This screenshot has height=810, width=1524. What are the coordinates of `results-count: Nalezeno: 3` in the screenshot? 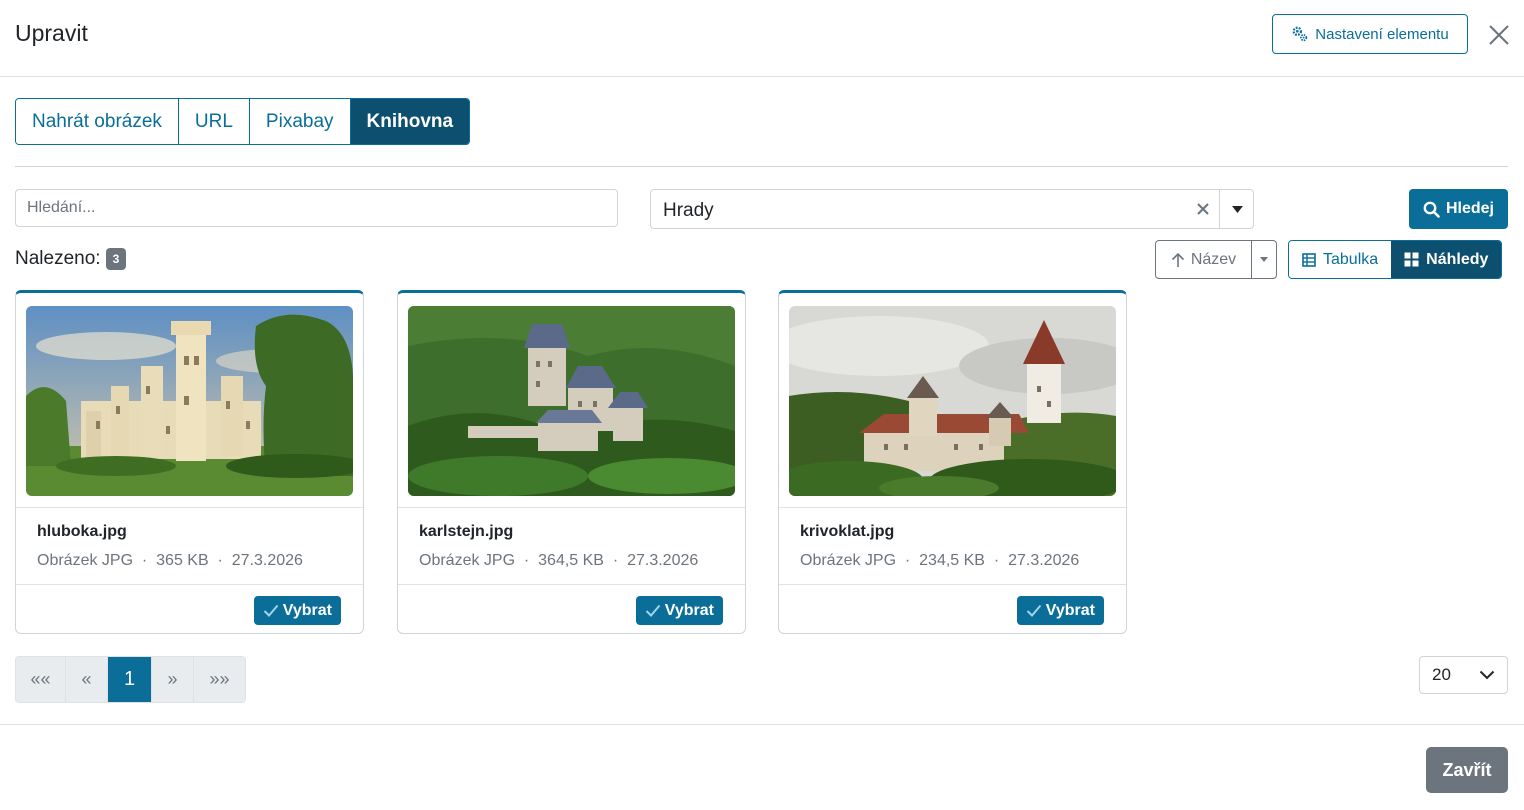 It's located at (71, 259).